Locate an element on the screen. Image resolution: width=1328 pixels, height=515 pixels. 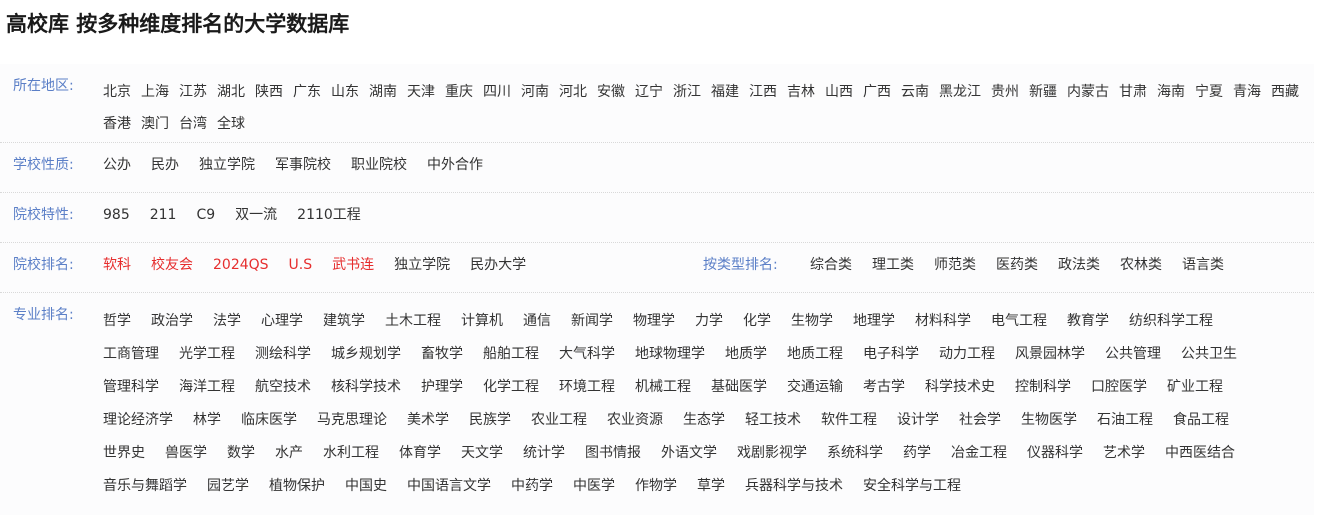
major-filter-item: 生物学 is located at coordinates (812, 321).